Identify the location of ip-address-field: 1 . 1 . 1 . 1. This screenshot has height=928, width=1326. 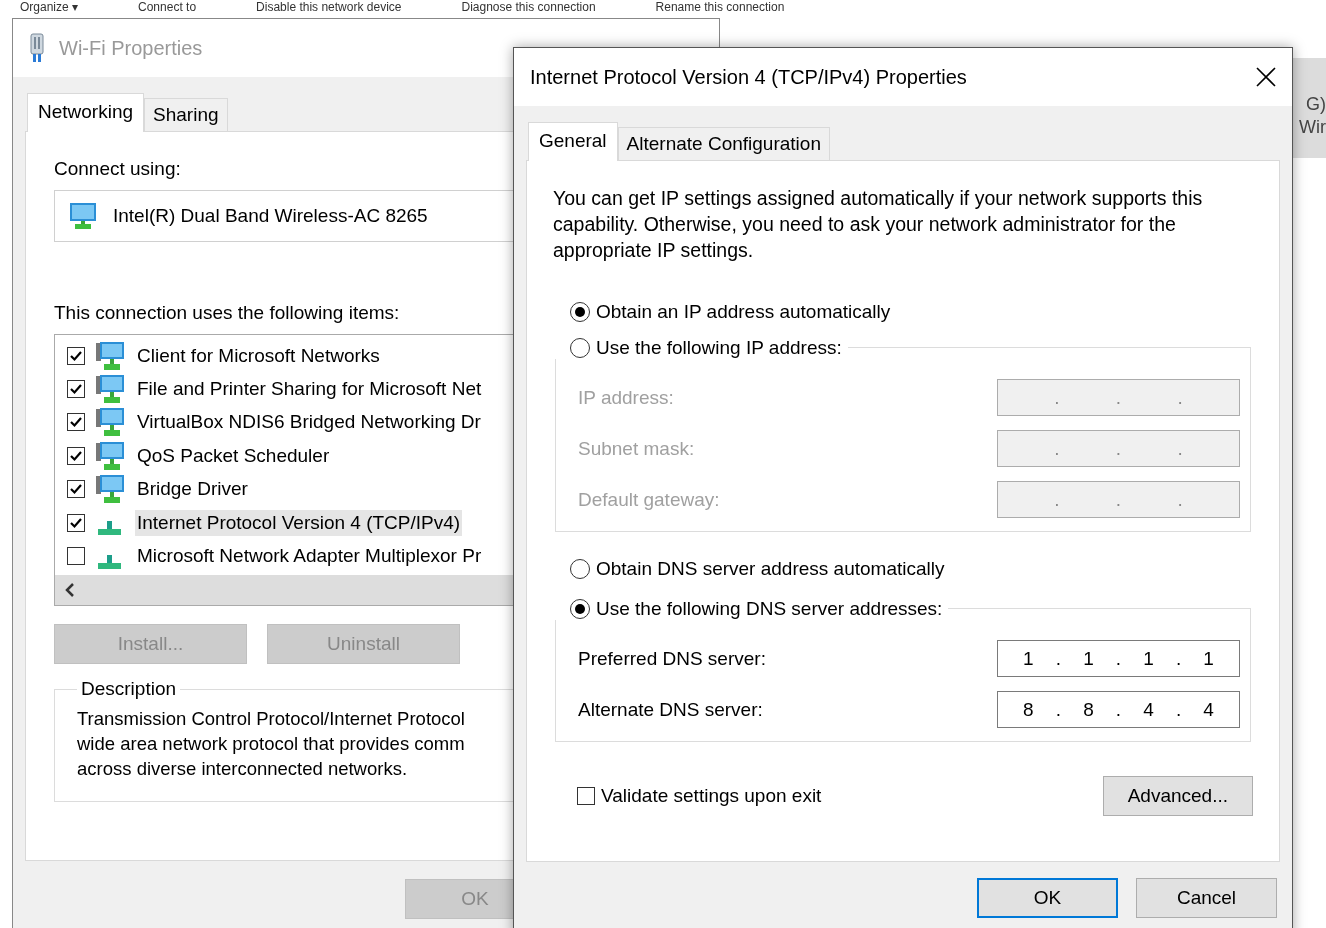
(1118, 658).